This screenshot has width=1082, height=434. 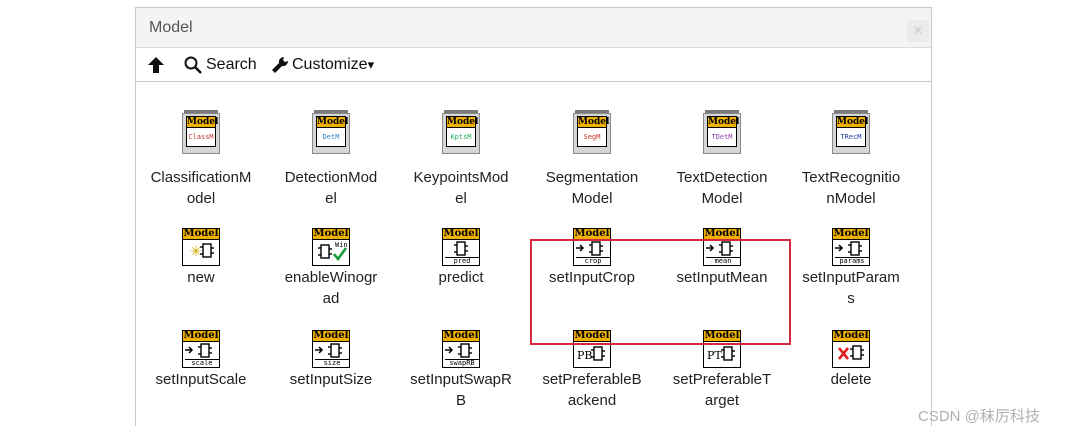 What do you see at coordinates (722, 188) in the screenshot?
I see `palette-item-label: TextDetection Model` at bounding box center [722, 188].